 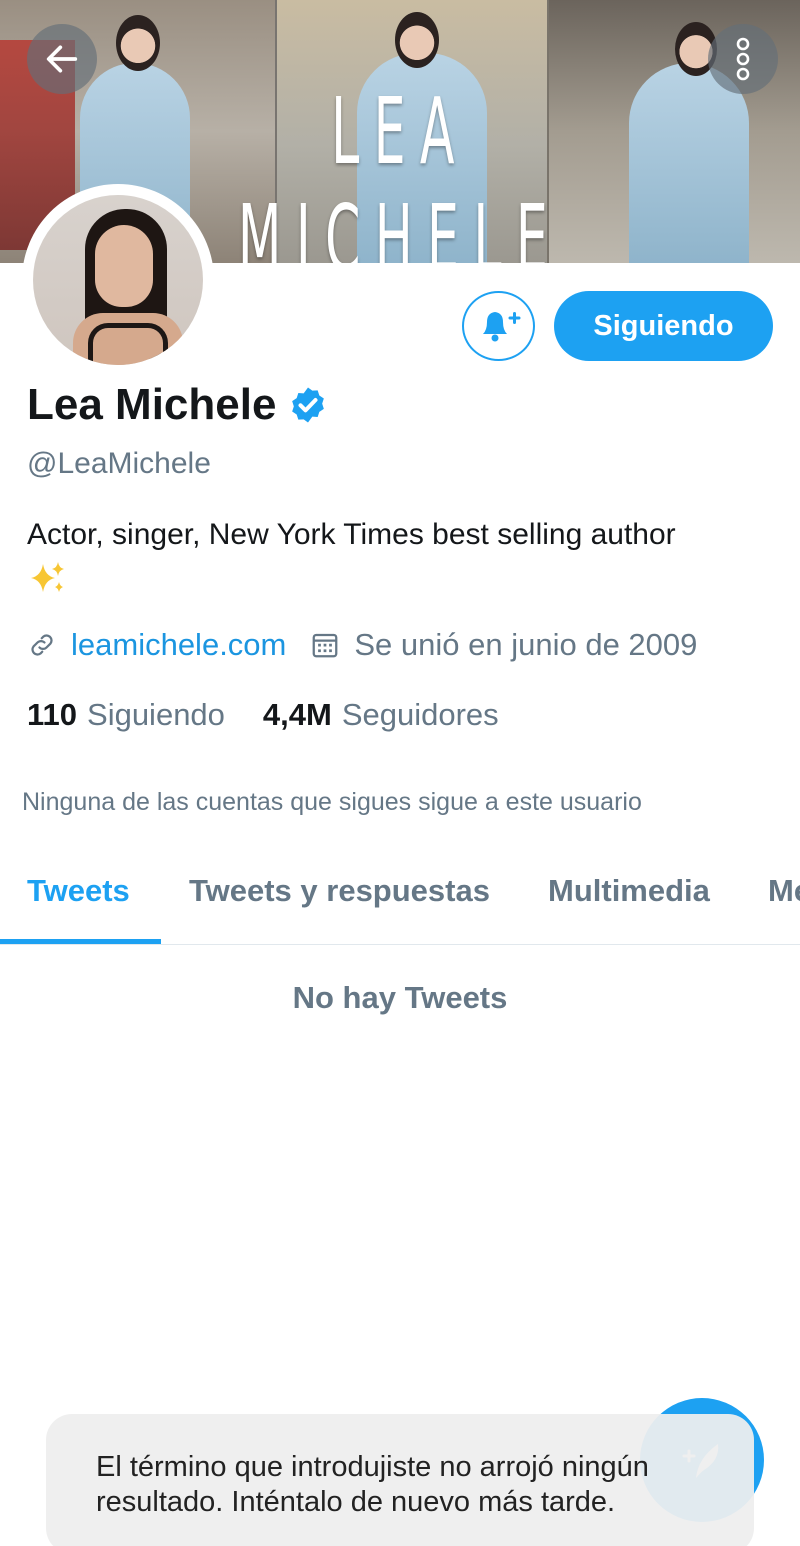 I want to click on followers-label: Seguidores, so click(x=420, y=715).